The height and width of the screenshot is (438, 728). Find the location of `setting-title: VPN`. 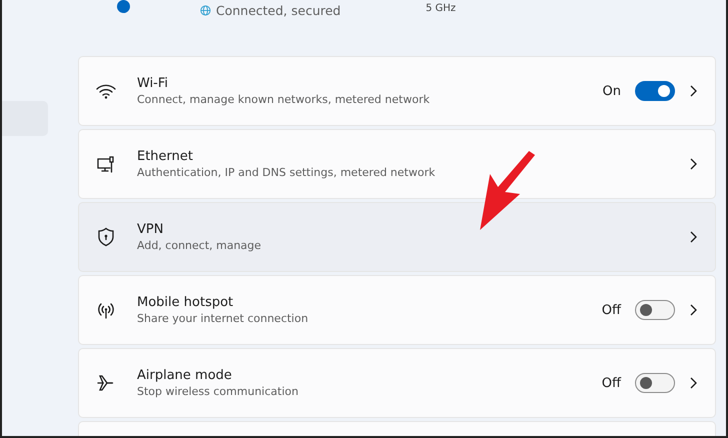

setting-title: VPN is located at coordinates (150, 229).